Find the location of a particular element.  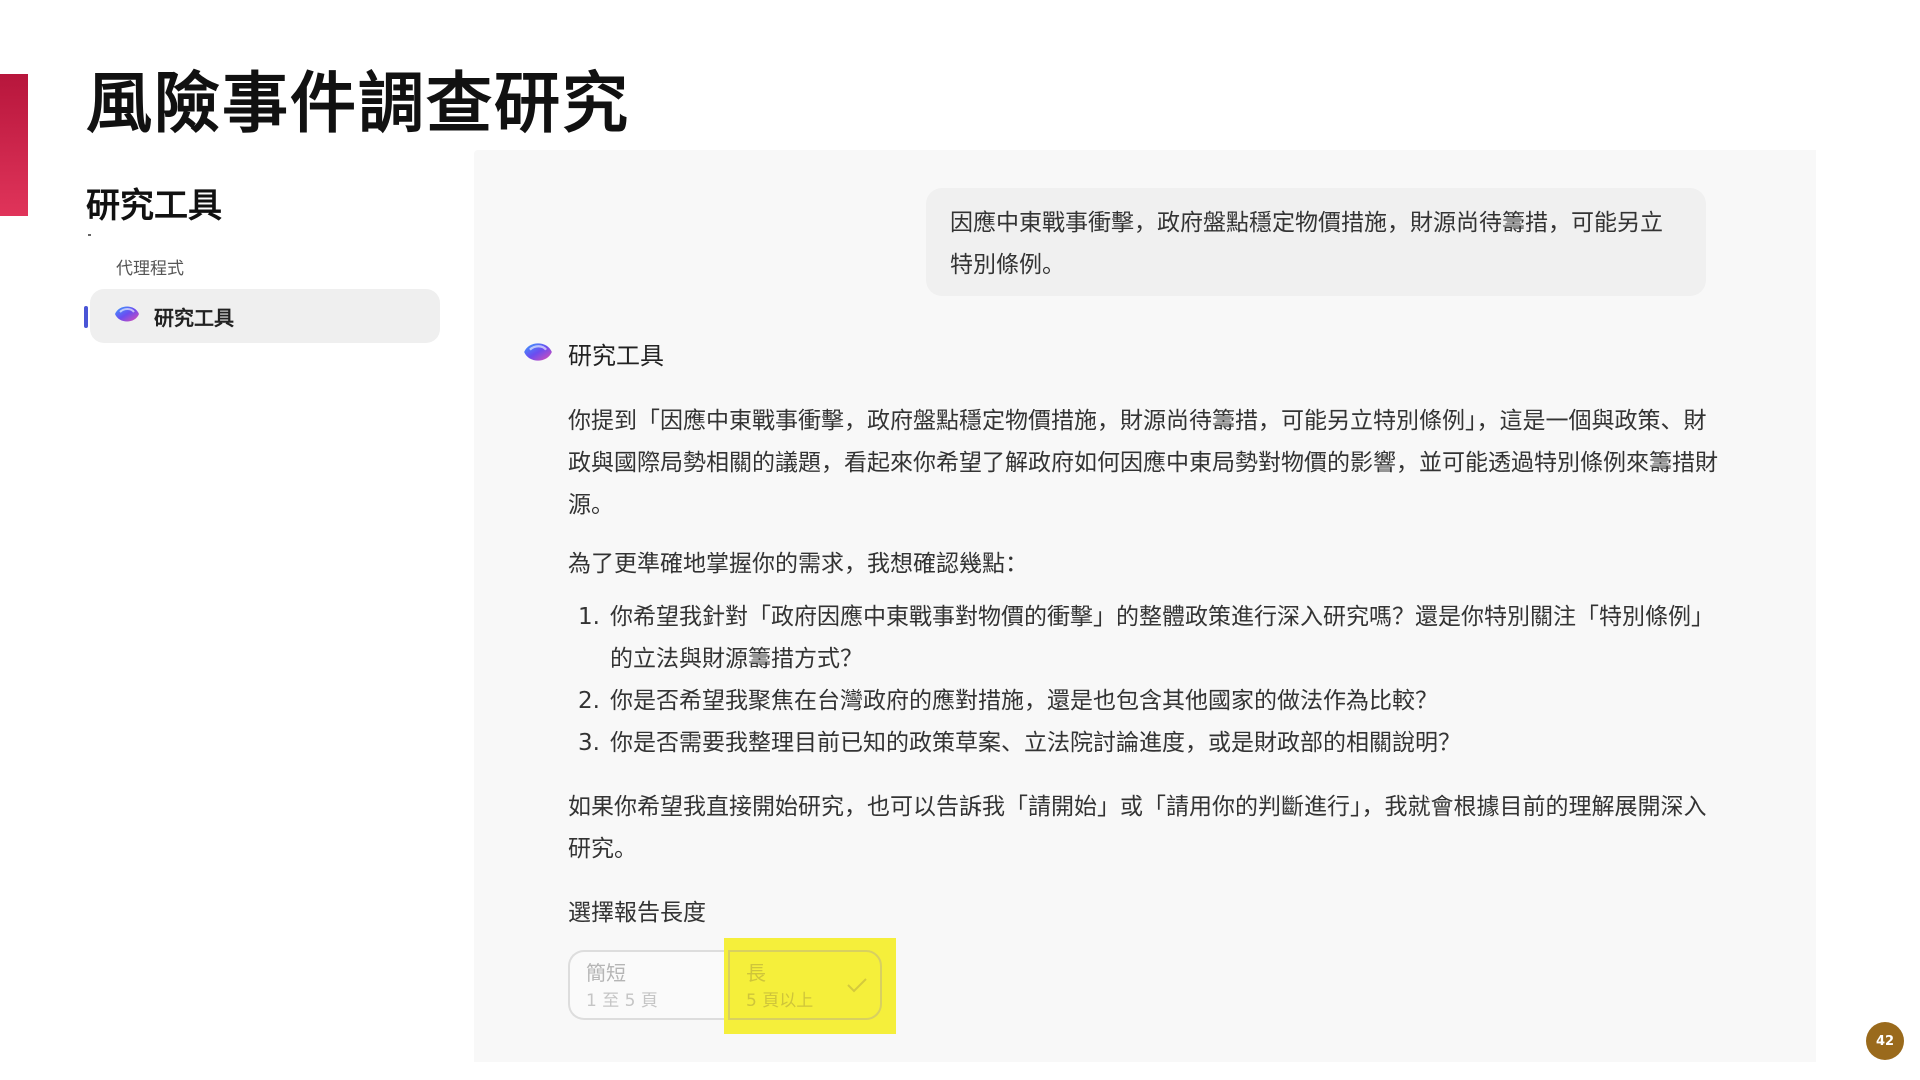

sidebar-item-label: 研究工具 is located at coordinates (194, 317).